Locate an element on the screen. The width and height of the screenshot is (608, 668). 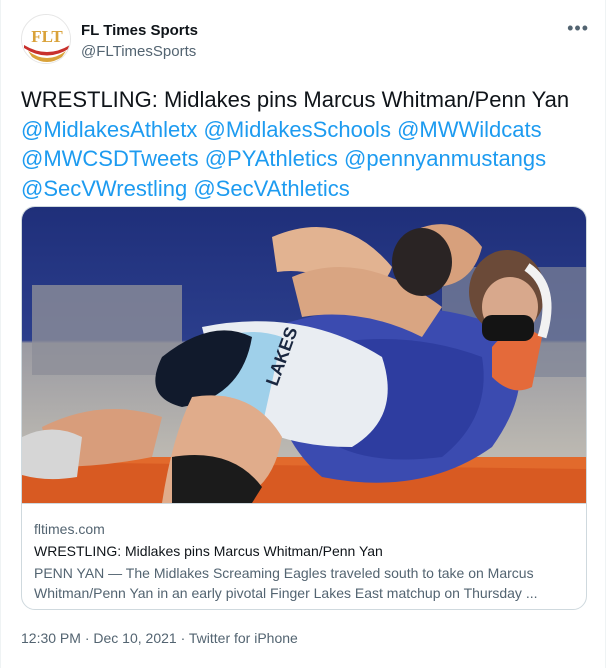
avatar: FLT is located at coordinates (46, 39).